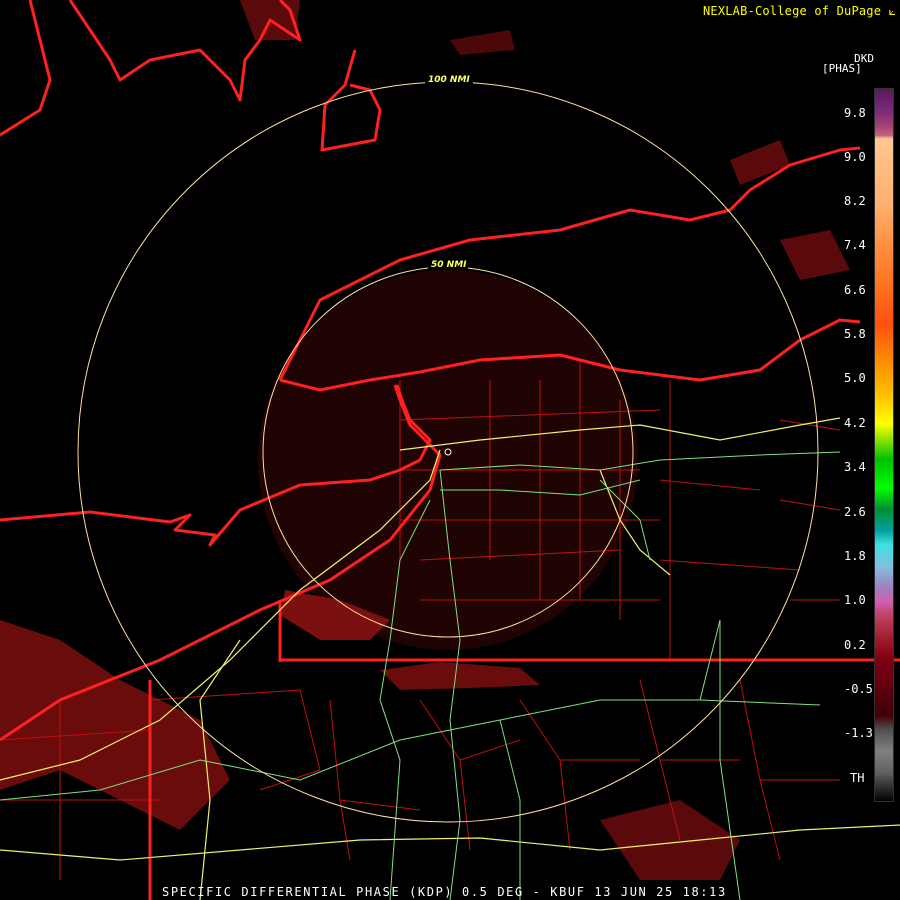 This screenshot has height=900, width=900. Describe the element at coordinates (855, 645) in the screenshot. I see `cb-label-12: 0.2` at that location.